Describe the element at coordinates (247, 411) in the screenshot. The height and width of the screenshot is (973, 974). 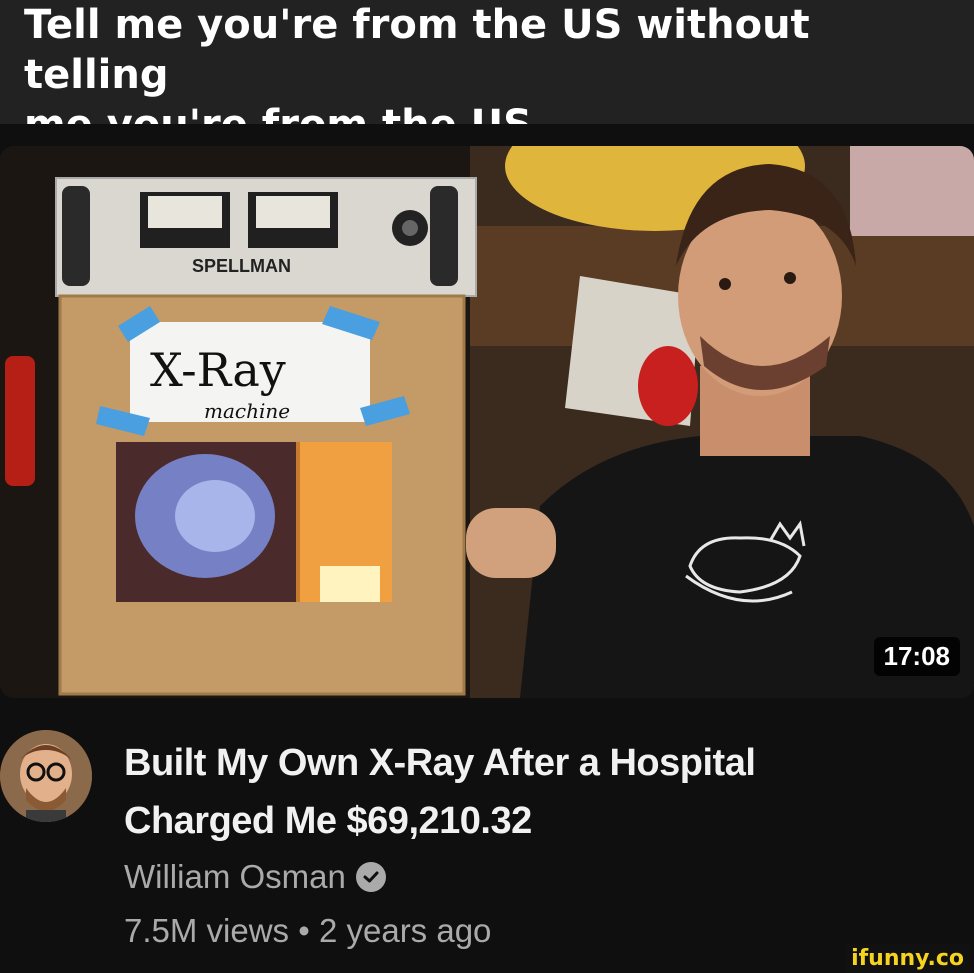
I see `sign-subtext: machine` at that location.